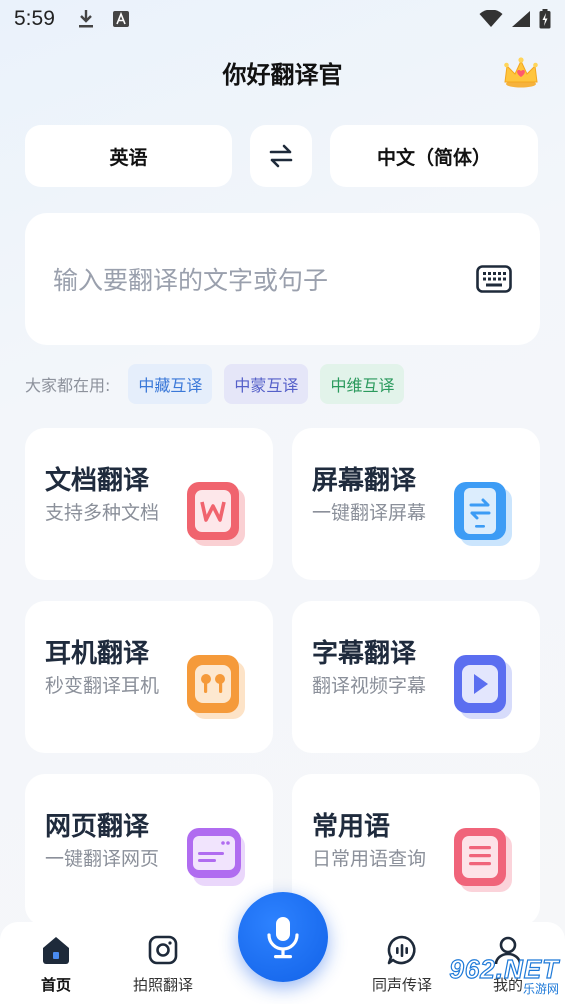 This screenshot has width=565, height=1004. I want to click on watermark-text: 962.NET, so click(504, 969).